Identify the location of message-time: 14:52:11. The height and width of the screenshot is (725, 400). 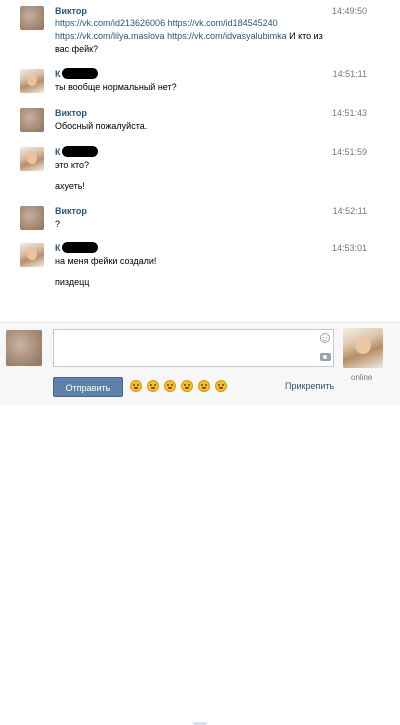
(349, 211).